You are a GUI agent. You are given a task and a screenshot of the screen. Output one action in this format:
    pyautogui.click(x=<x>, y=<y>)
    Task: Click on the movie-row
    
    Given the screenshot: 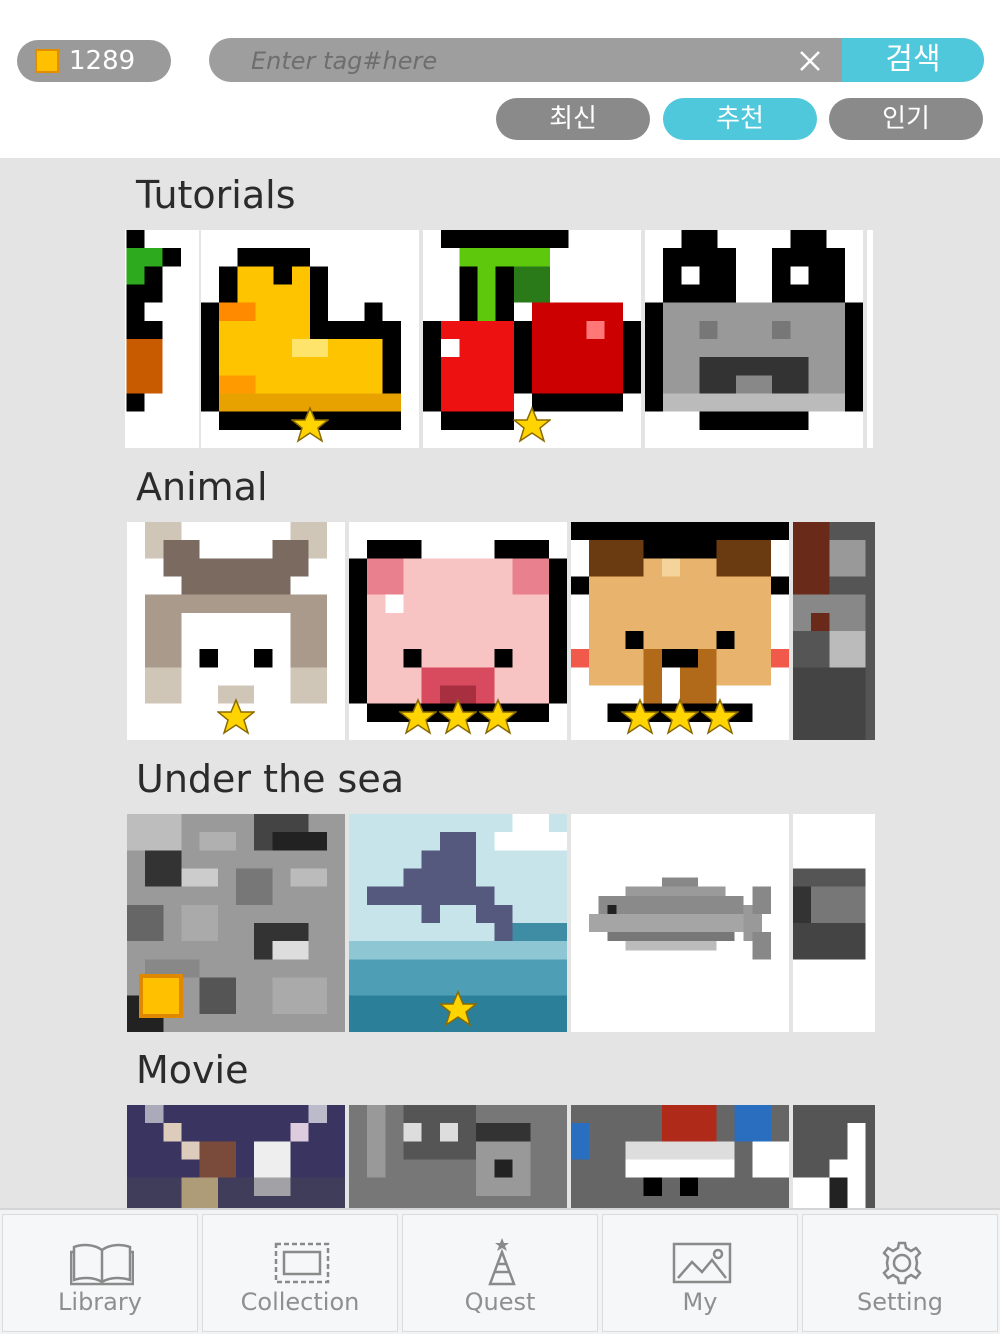 What is the action you would take?
    pyautogui.click(x=501, y=1156)
    